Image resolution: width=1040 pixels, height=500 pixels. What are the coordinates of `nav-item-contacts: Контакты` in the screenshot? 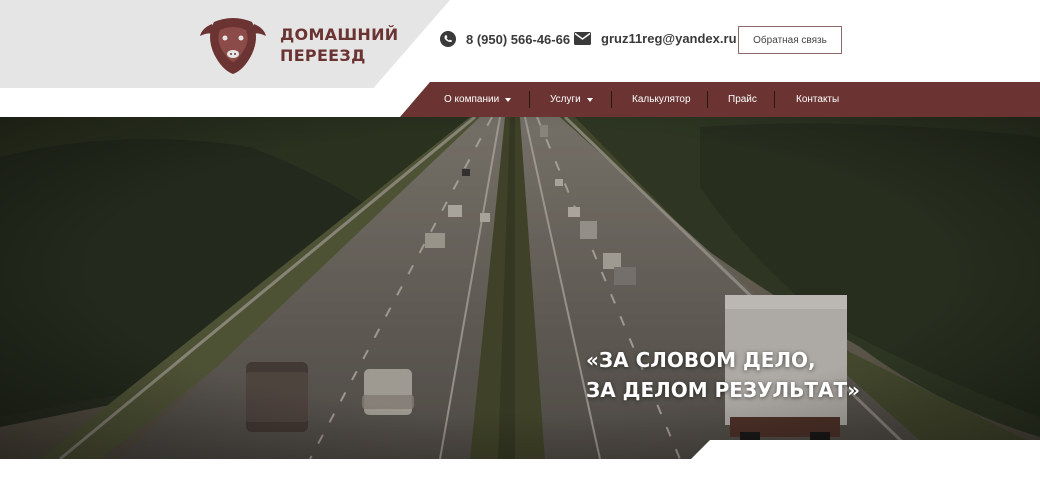 It's located at (817, 99).